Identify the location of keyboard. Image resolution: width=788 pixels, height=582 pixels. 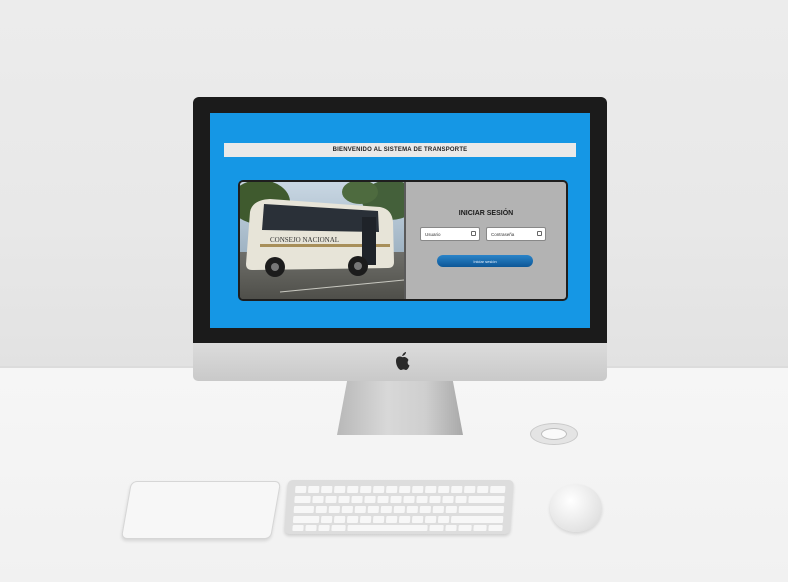
(399, 507).